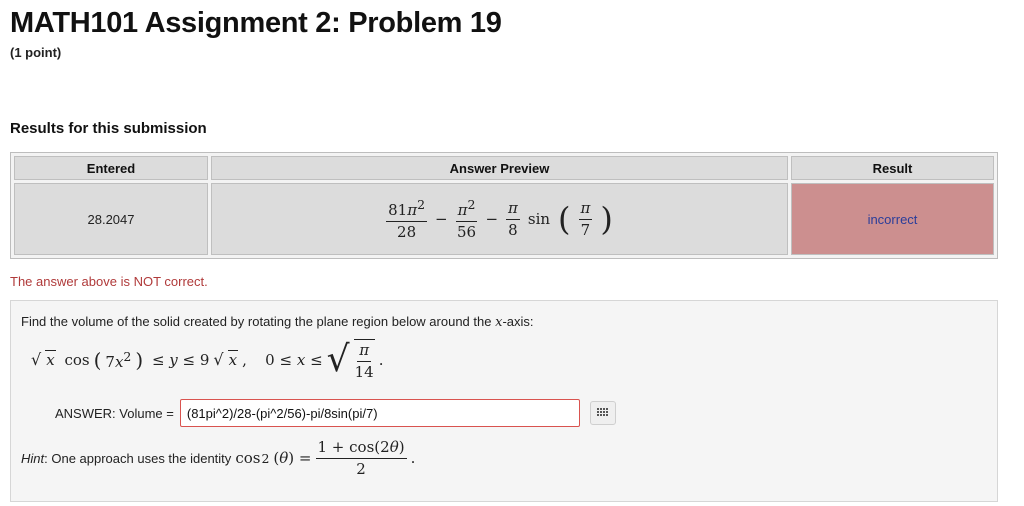 Image resolution: width=1024 pixels, height=506 pixels. What do you see at coordinates (499, 168) in the screenshot?
I see `column-header-answer-preview: Answer Preview` at bounding box center [499, 168].